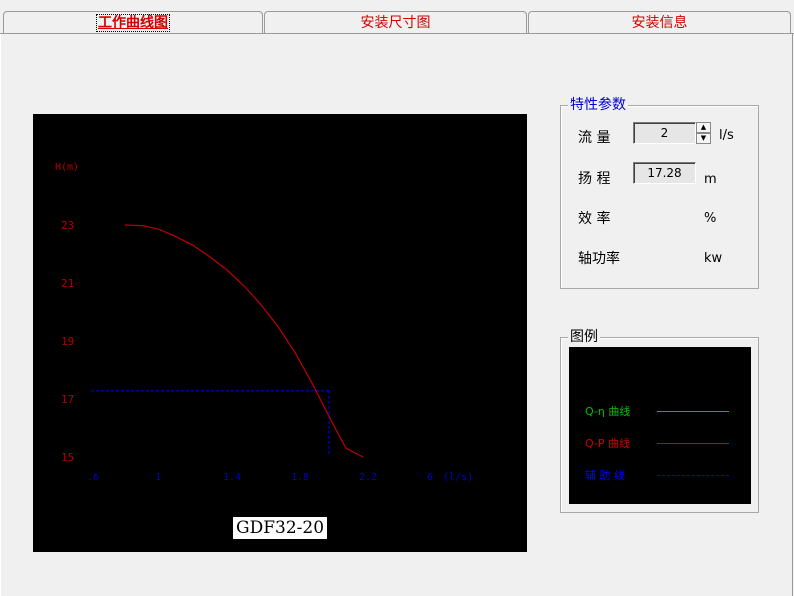 Image resolution: width=794 pixels, height=596 pixels. I want to click on flow-label: 流 量, so click(594, 138).